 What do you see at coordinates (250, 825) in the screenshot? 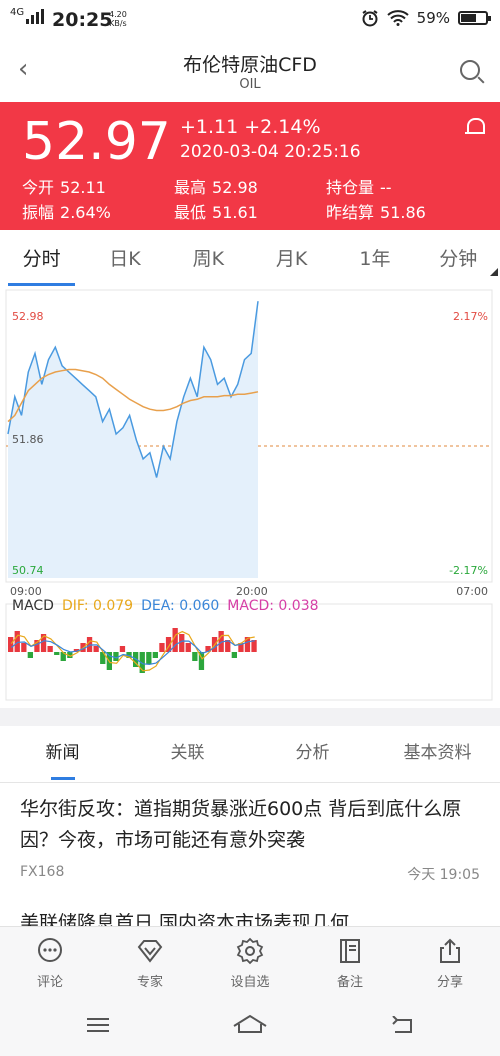
I see `news-title: 华尔街反攻：道指期货暴涨近600点 背后到底什么原因？今夜，市场可能还有意外突袭` at bounding box center [250, 825].